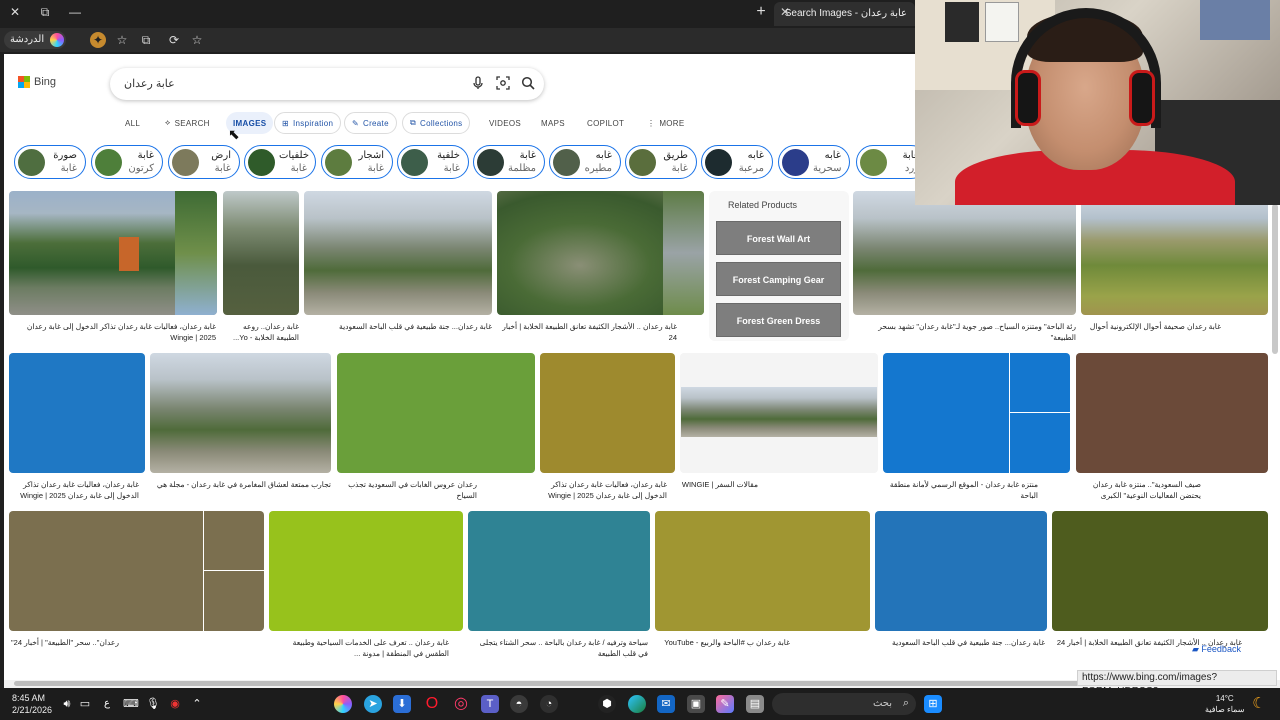  Describe the element at coordinates (175, 704) in the screenshot. I see `record-icon: ◉` at that location.